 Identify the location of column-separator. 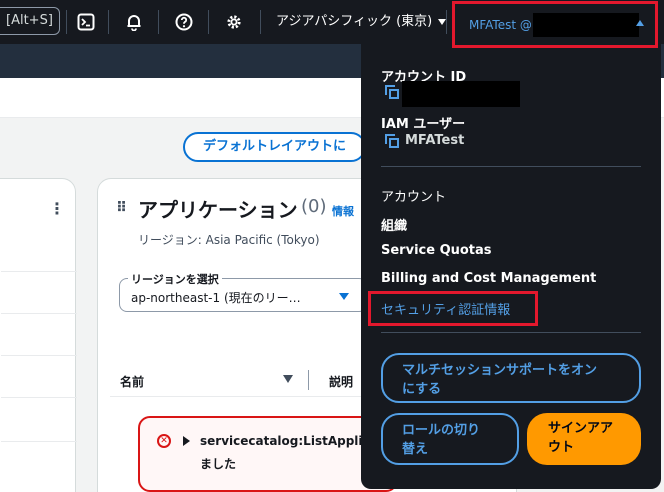
(308, 380).